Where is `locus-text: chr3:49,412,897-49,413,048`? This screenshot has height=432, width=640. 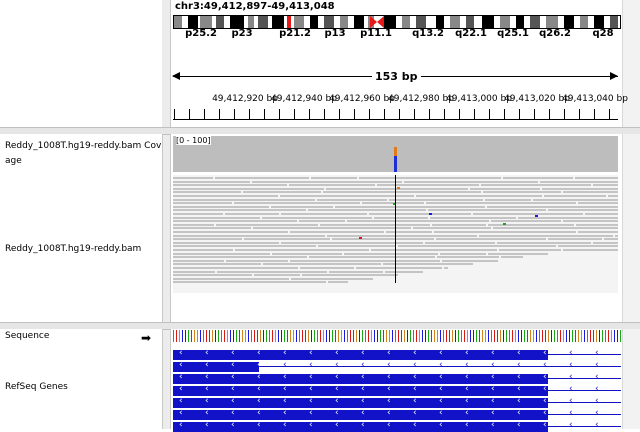
locus-text: chr3:49,412,897-49,413,048 is located at coordinates (255, 6).